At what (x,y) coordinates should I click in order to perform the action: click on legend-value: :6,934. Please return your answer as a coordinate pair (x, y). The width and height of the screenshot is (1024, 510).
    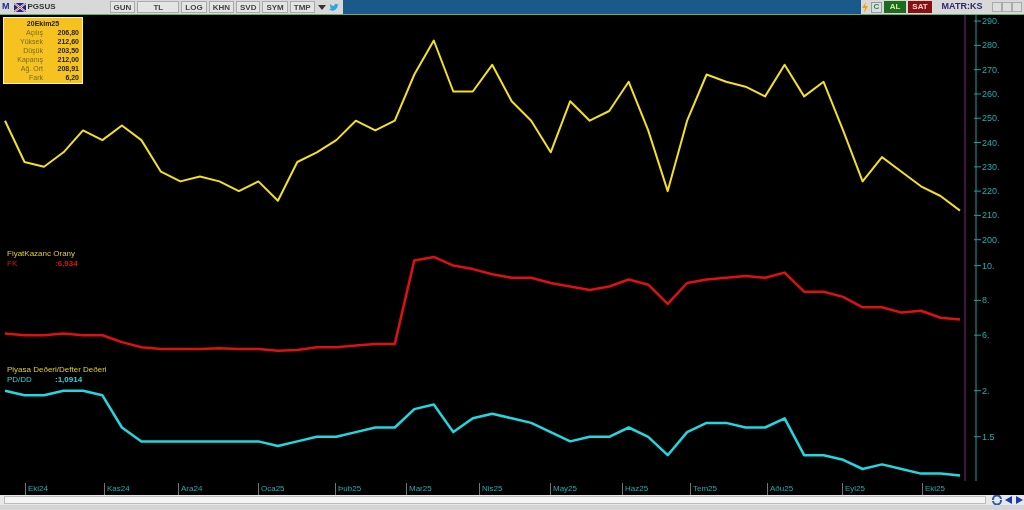
    Looking at the image, I should click on (66, 264).